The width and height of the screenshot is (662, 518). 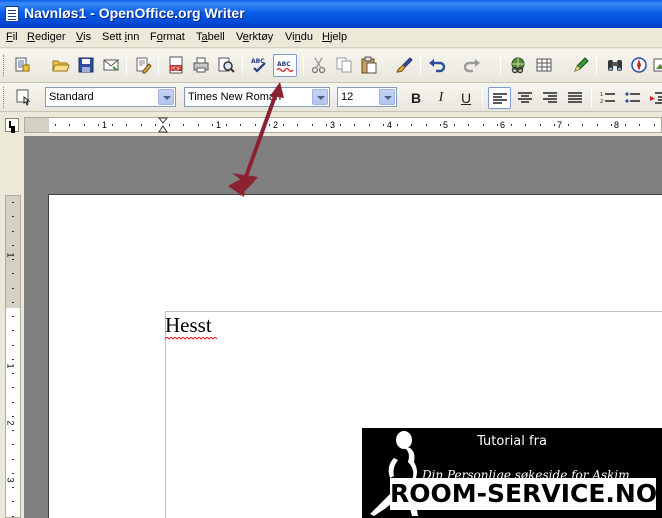 I want to click on hyperlink-button, so click(x=518, y=65).